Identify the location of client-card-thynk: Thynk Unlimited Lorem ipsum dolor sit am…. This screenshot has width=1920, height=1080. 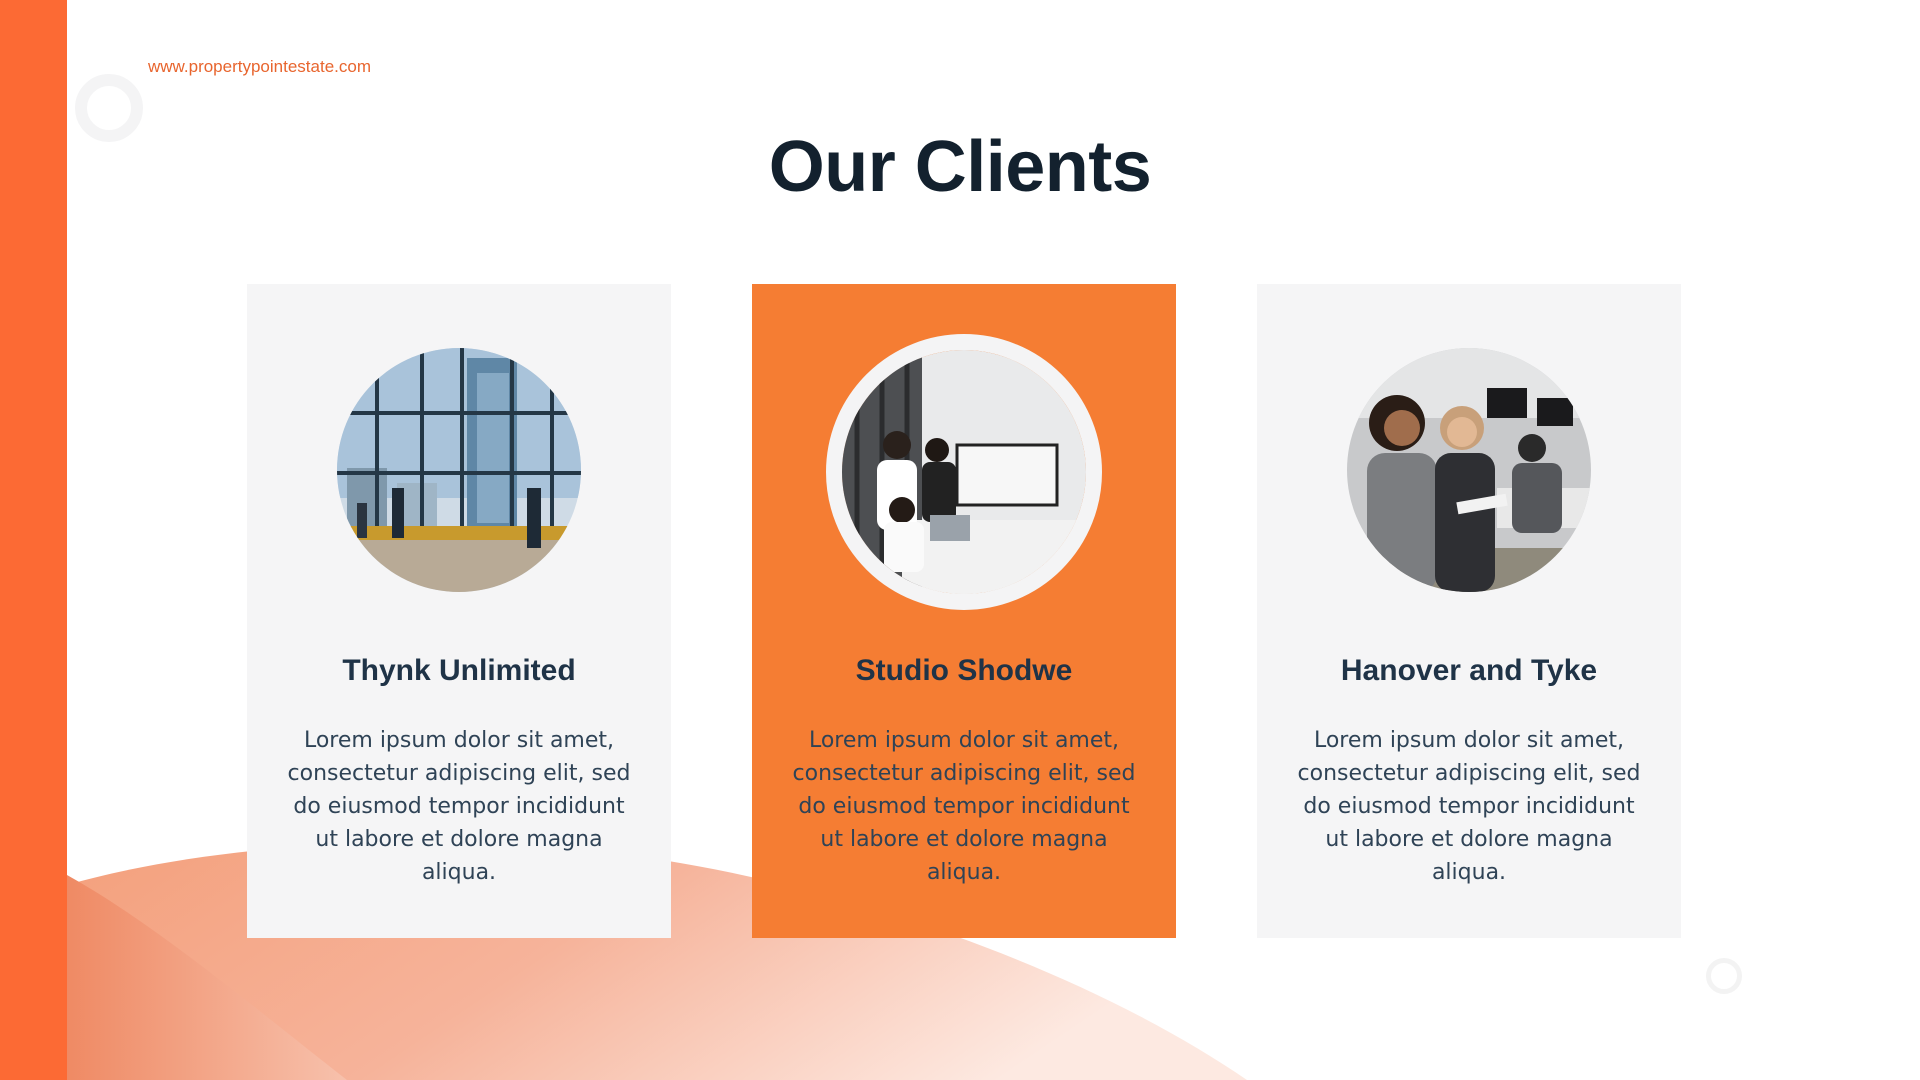
(459, 611).